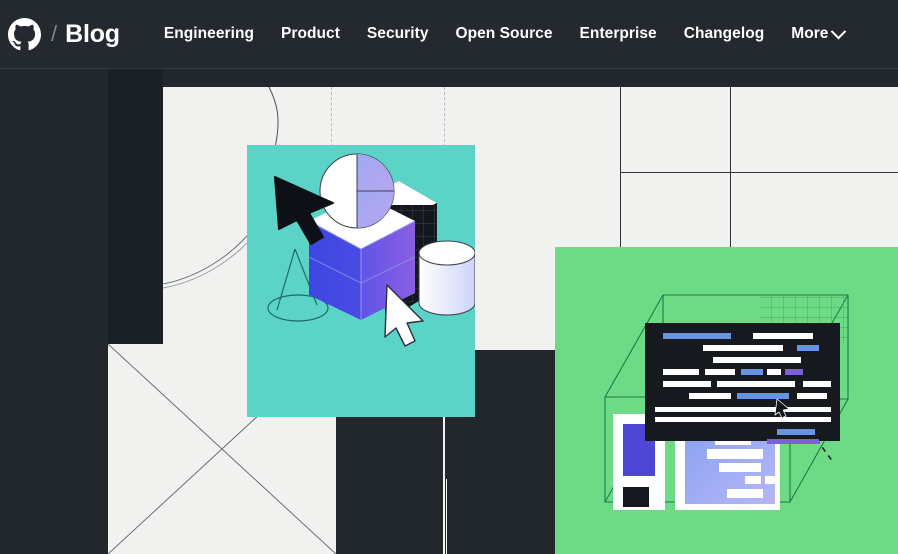 The height and width of the screenshot is (554, 898). I want to click on nav-more: More, so click(819, 33).